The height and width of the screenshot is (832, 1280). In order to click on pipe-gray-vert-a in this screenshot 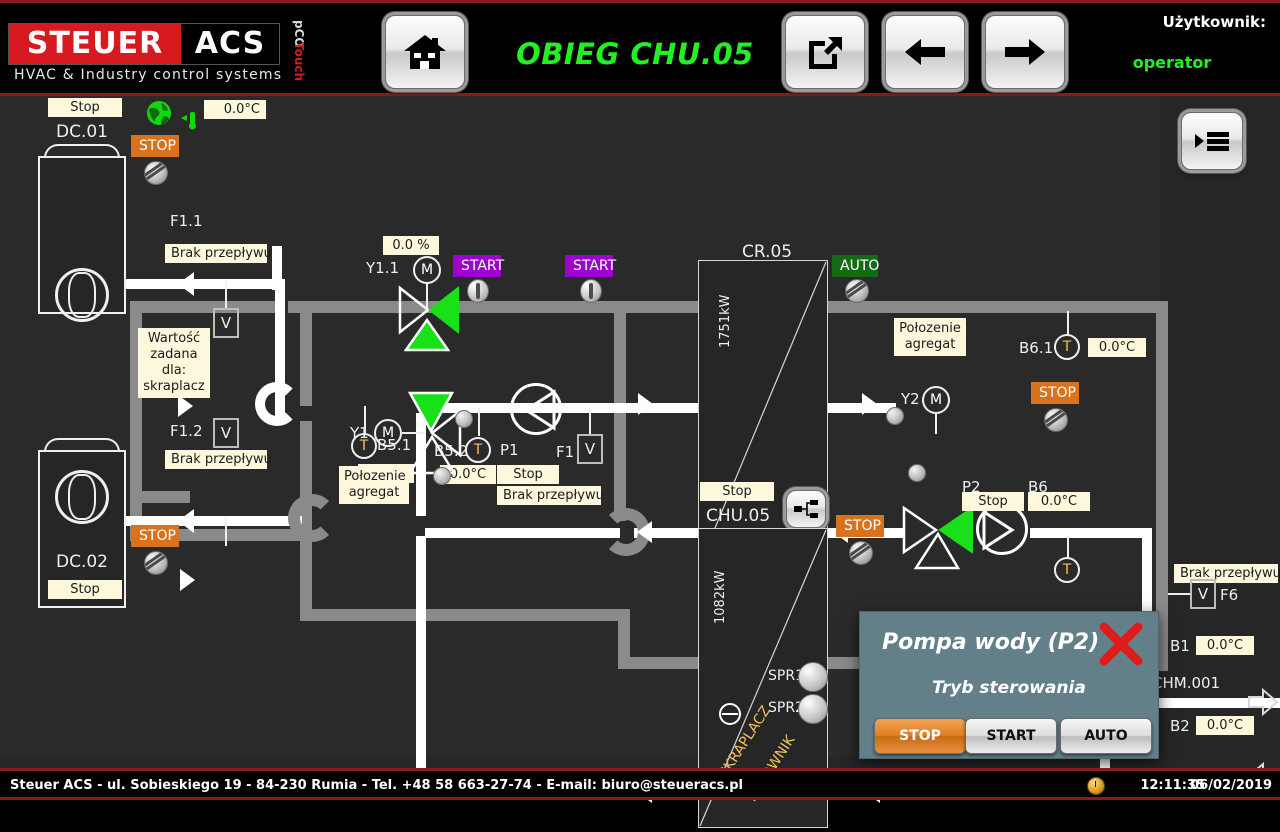, I will do `click(306, 353)`.